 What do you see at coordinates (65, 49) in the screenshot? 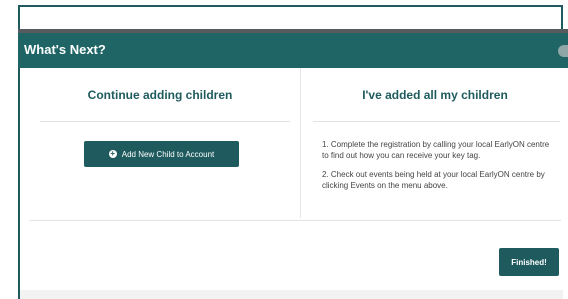
I see `modal-title: What's Next?` at bounding box center [65, 49].